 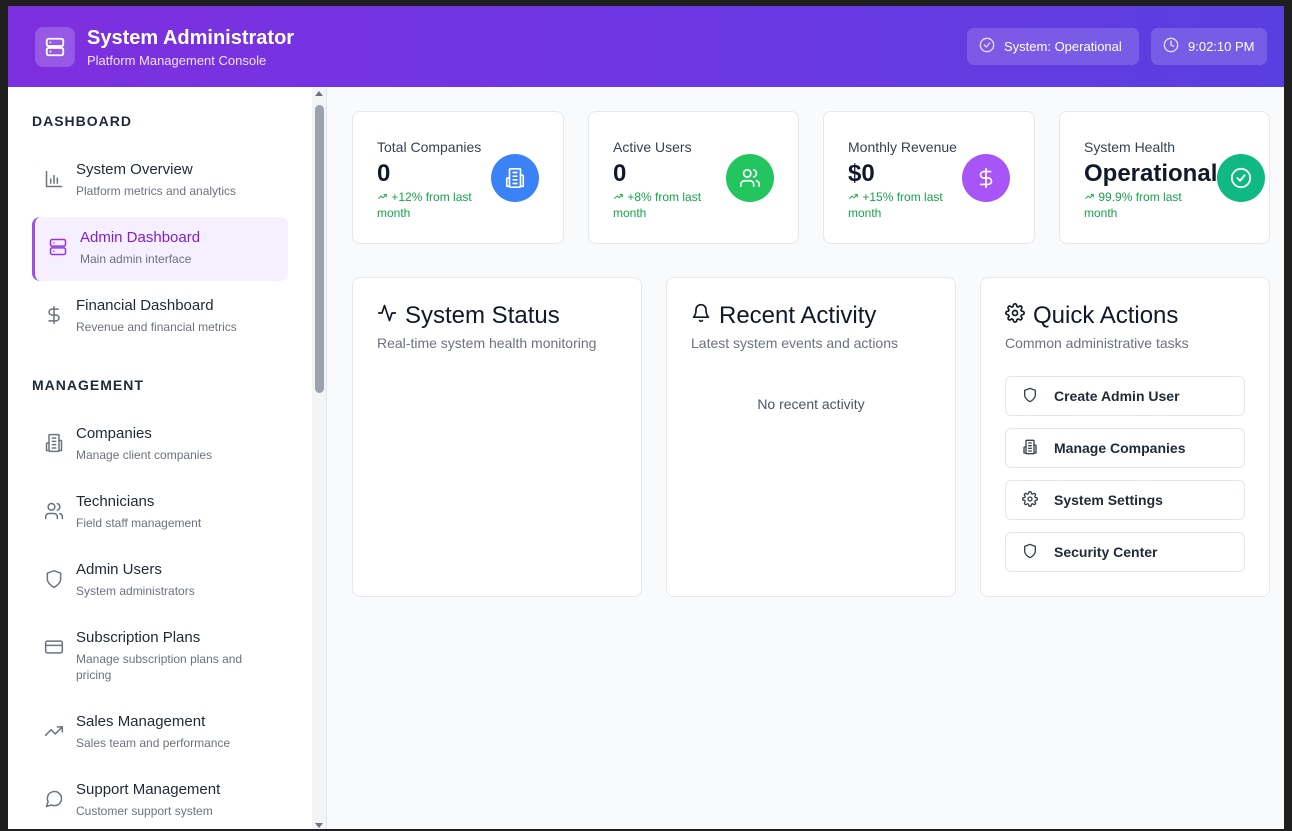 I want to click on security-center-button: Security Center, so click(x=1125, y=552).